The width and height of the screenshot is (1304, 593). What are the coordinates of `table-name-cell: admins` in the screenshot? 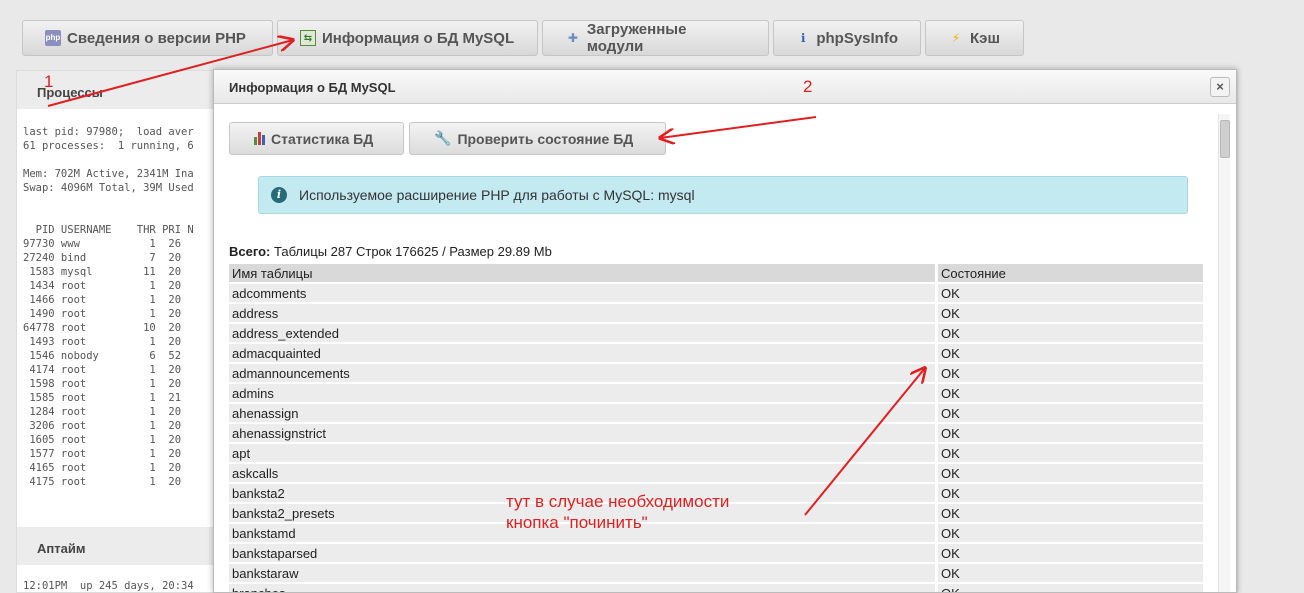 It's located at (582, 393).